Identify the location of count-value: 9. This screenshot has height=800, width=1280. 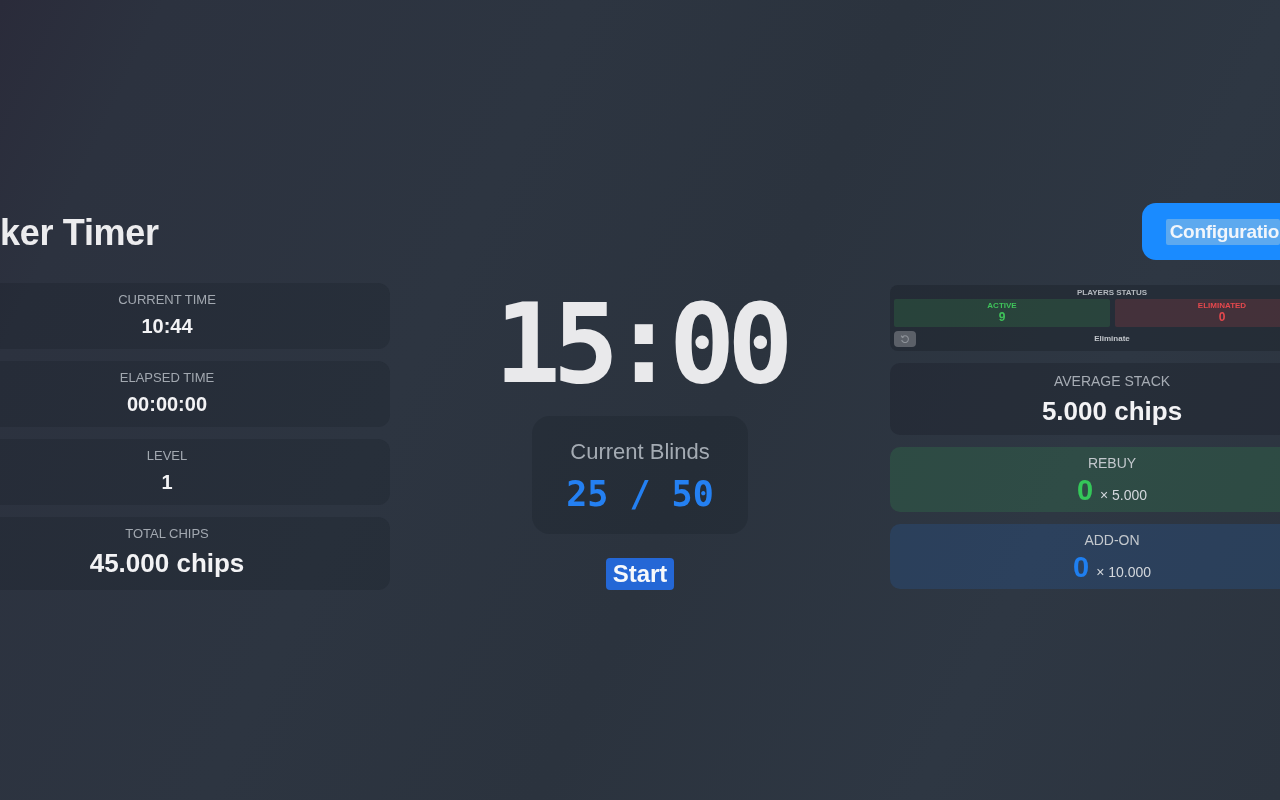
(1002, 317).